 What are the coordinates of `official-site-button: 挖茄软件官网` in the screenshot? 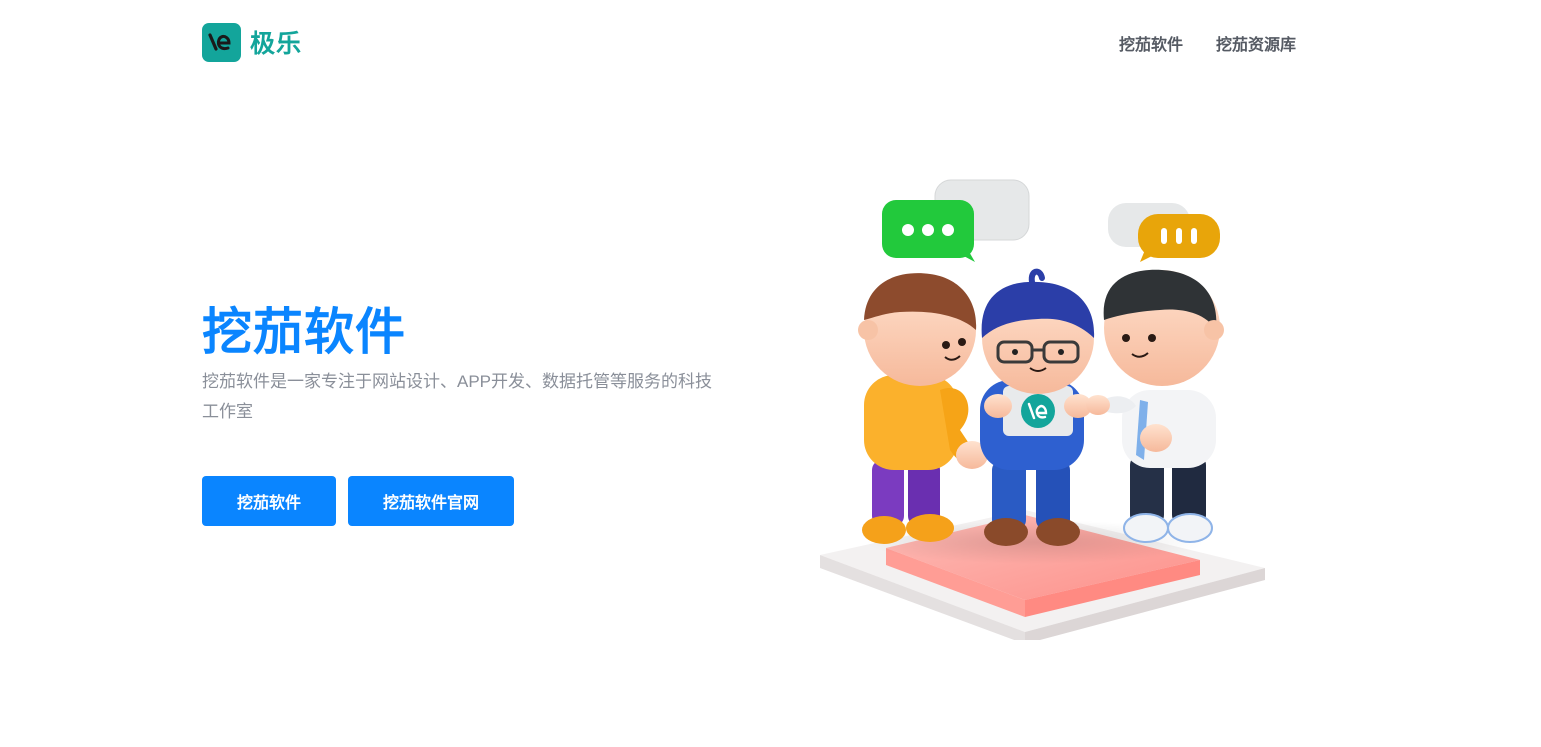 It's located at (431, 501).